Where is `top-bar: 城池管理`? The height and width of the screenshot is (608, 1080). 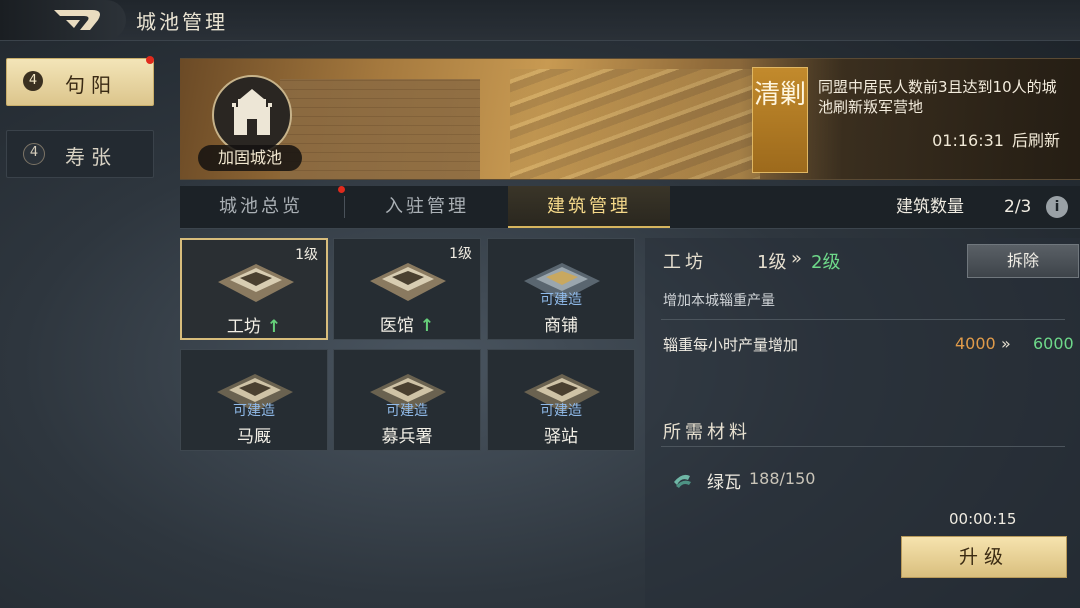 top-bar: 城池管理 is located at coordinates (540, 20).